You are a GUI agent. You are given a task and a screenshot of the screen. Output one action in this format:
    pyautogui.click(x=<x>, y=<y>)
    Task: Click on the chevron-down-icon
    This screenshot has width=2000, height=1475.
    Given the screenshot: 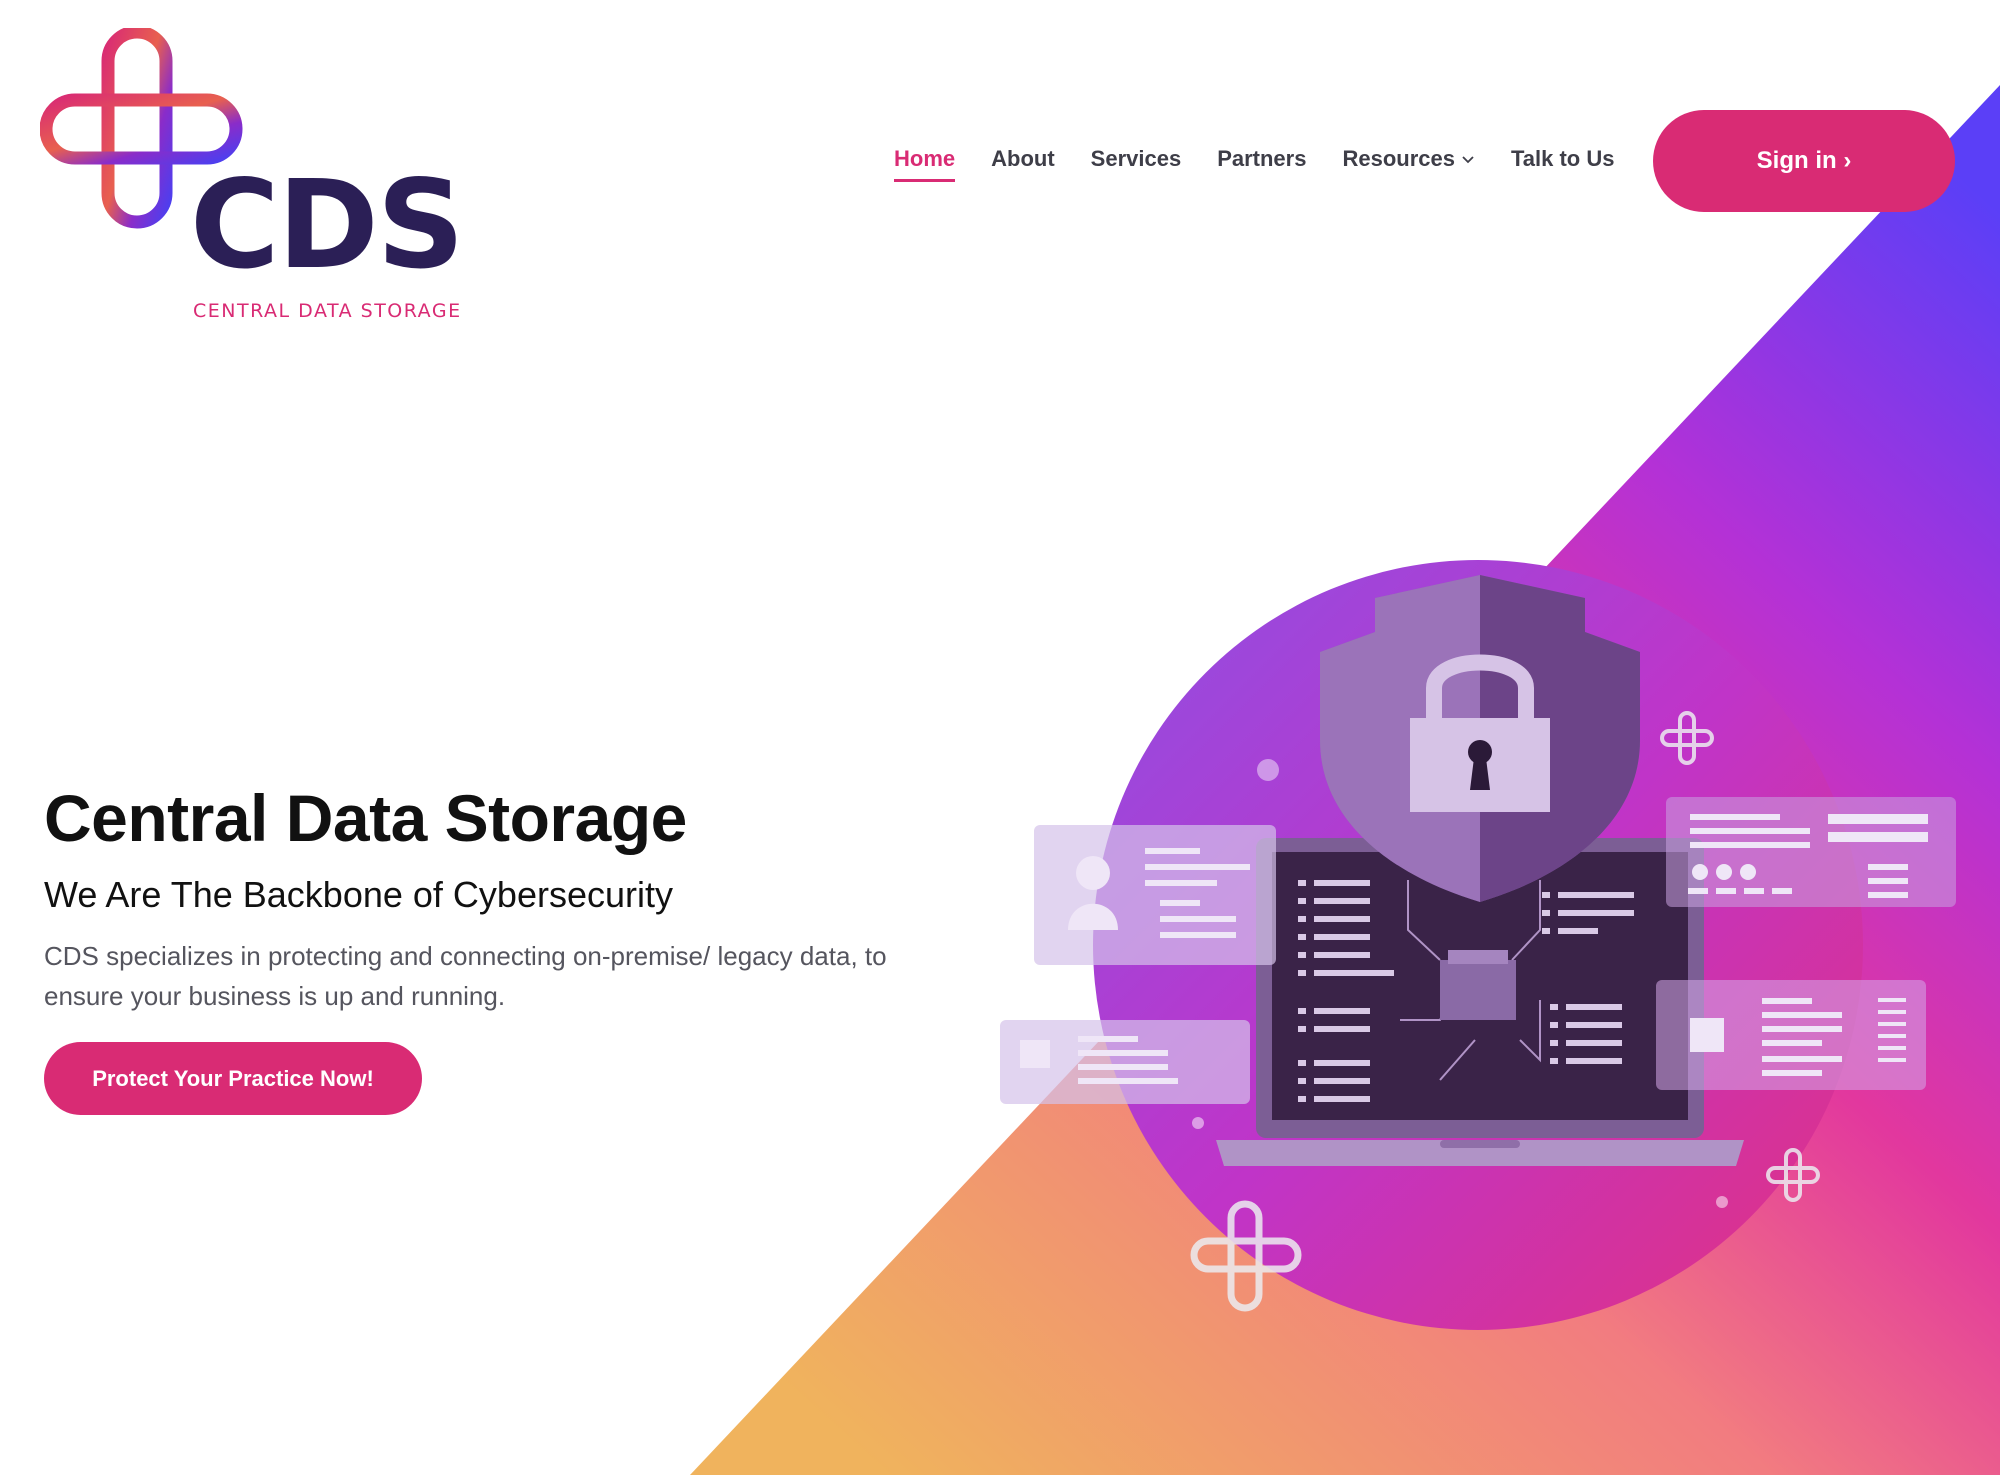 What is the action you would take?
    pyautogui.click(x=1468, y=160)
    